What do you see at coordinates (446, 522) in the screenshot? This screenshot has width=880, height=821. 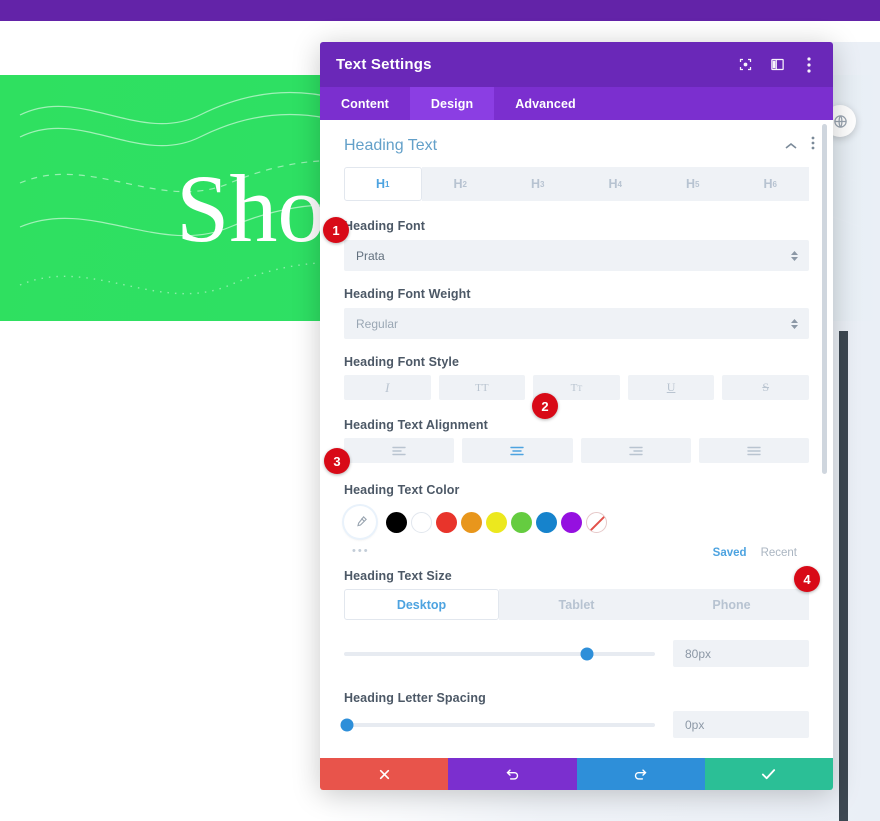 I see `swatch-red` at bounding box center [446, 522].